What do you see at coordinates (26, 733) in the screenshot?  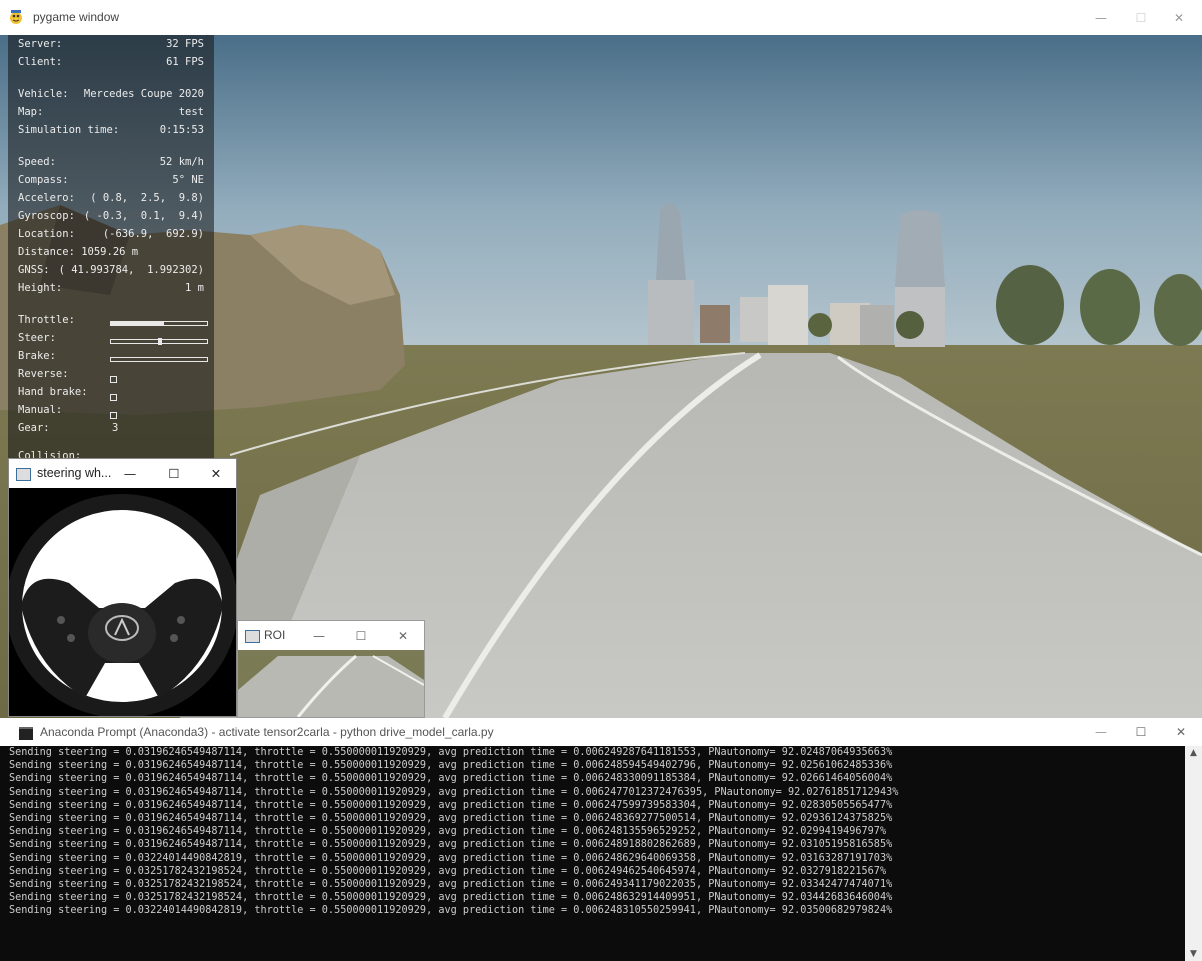 I see `console-icon` at bounding box center [26, 733].